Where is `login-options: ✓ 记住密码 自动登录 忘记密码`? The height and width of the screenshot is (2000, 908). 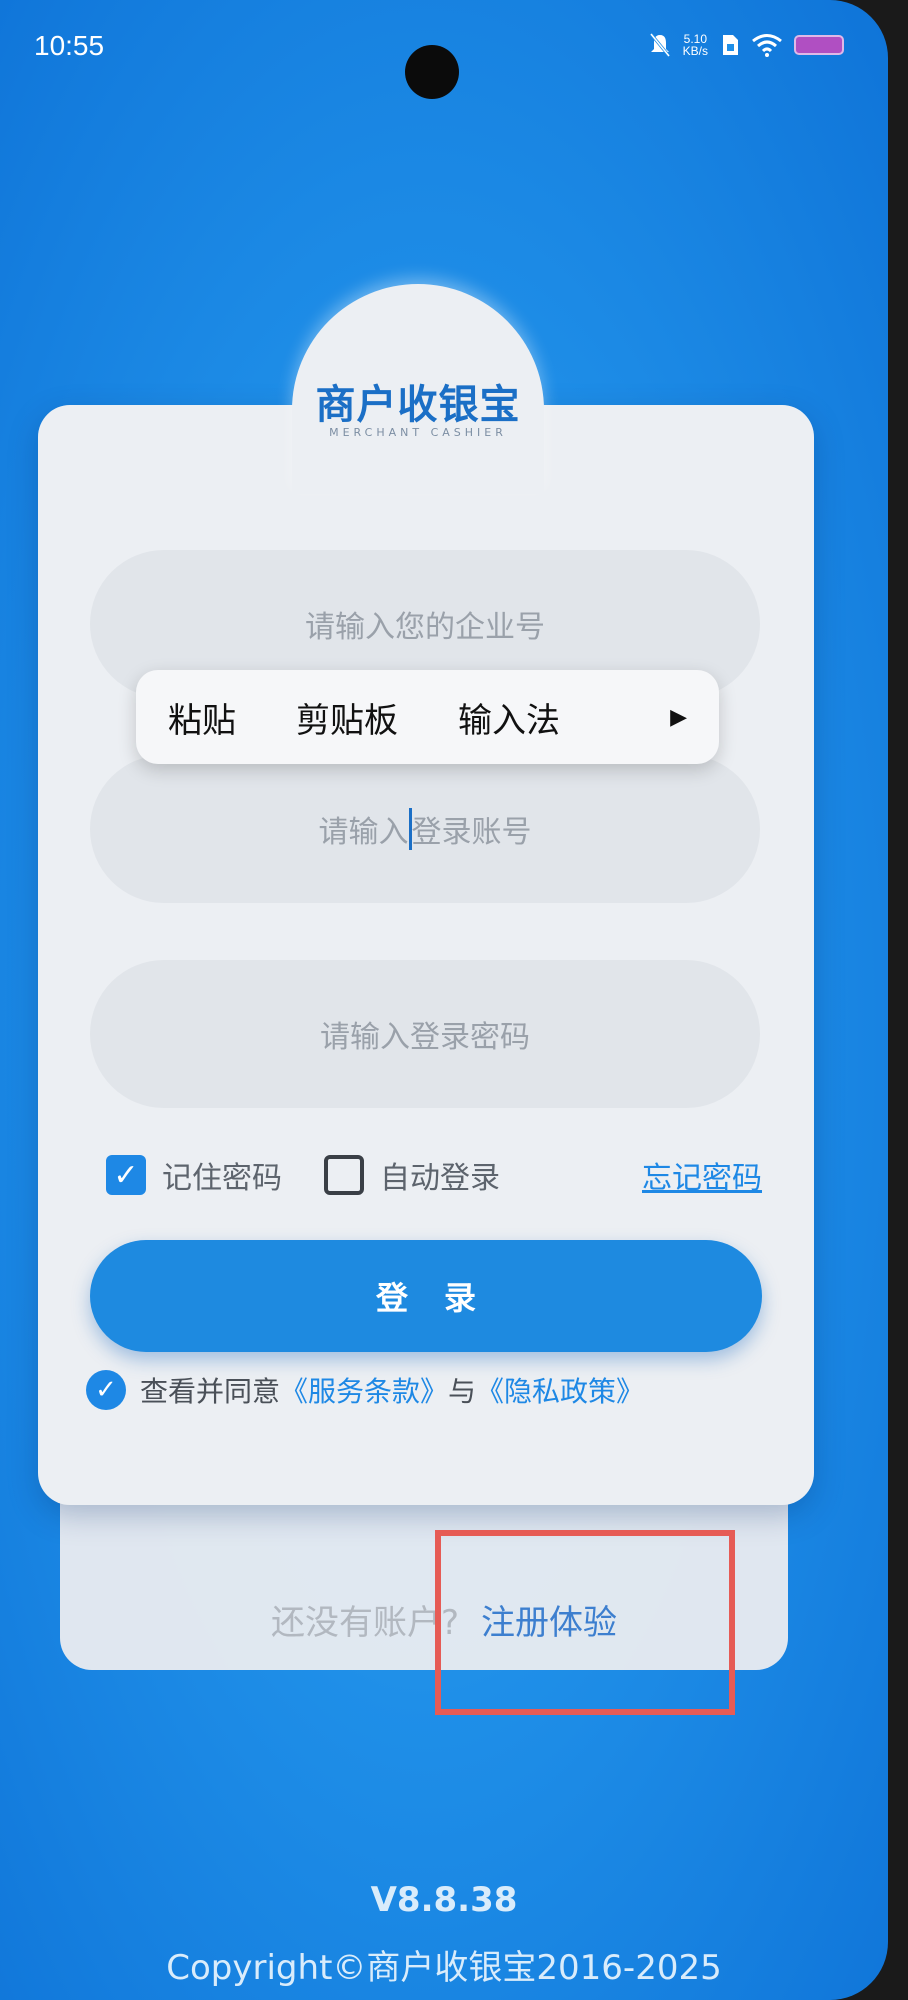 login-options: ✓ 记住密码 自动登录 忘记密码 is located at coordinates (434, 1175).